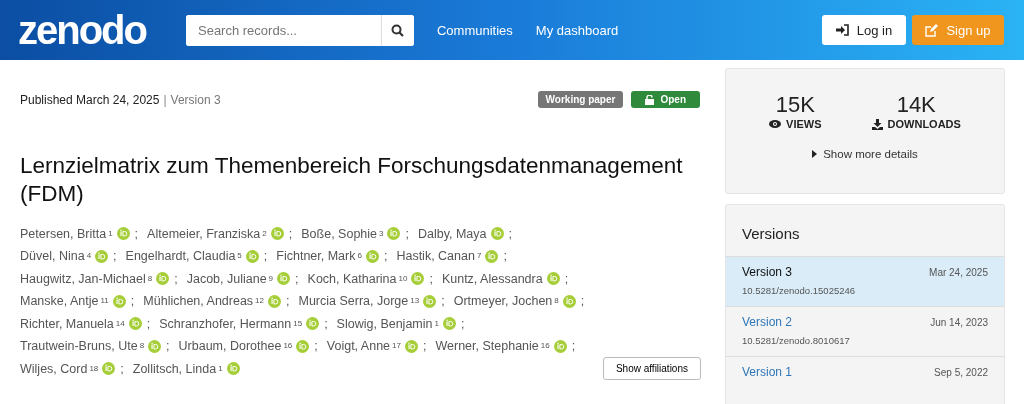  What do you see at coordinates (932, 30) in the screenshot?
I see `edit-icon` at bounding box center [932, 30].